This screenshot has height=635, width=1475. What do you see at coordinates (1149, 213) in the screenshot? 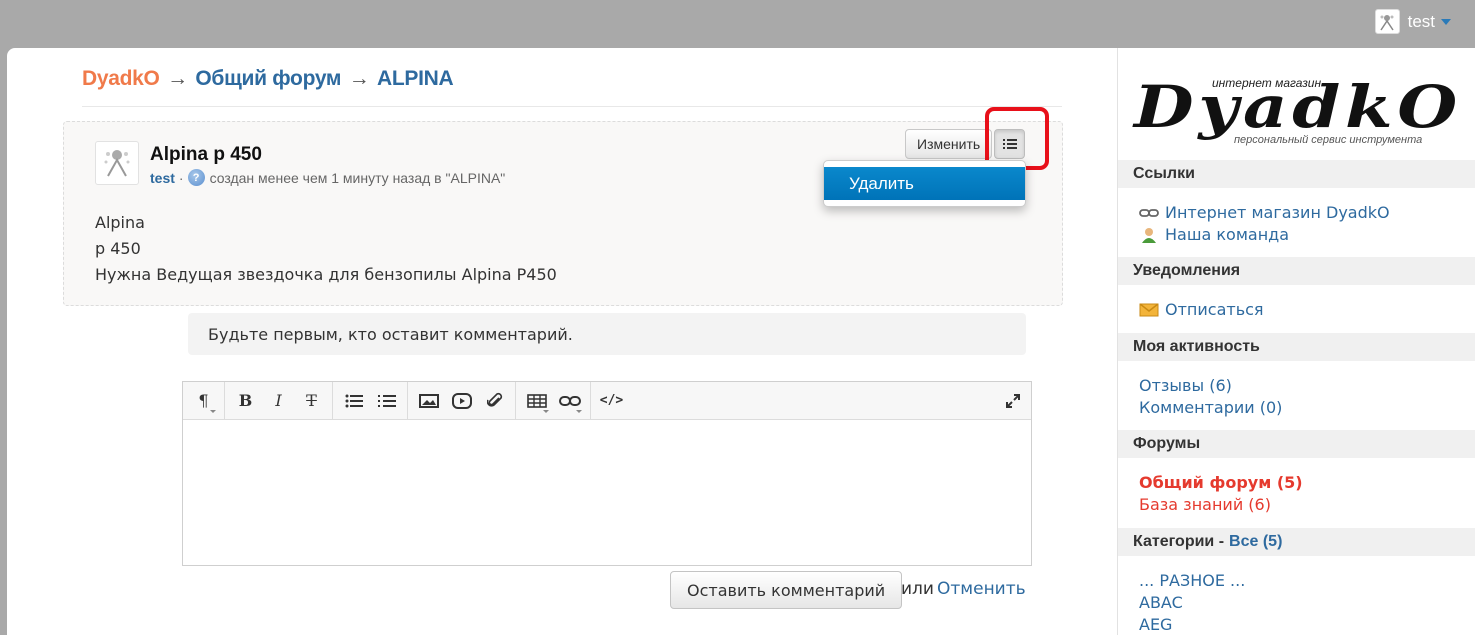
I see `chain-link-icon` at bounding box center [1149, 213].